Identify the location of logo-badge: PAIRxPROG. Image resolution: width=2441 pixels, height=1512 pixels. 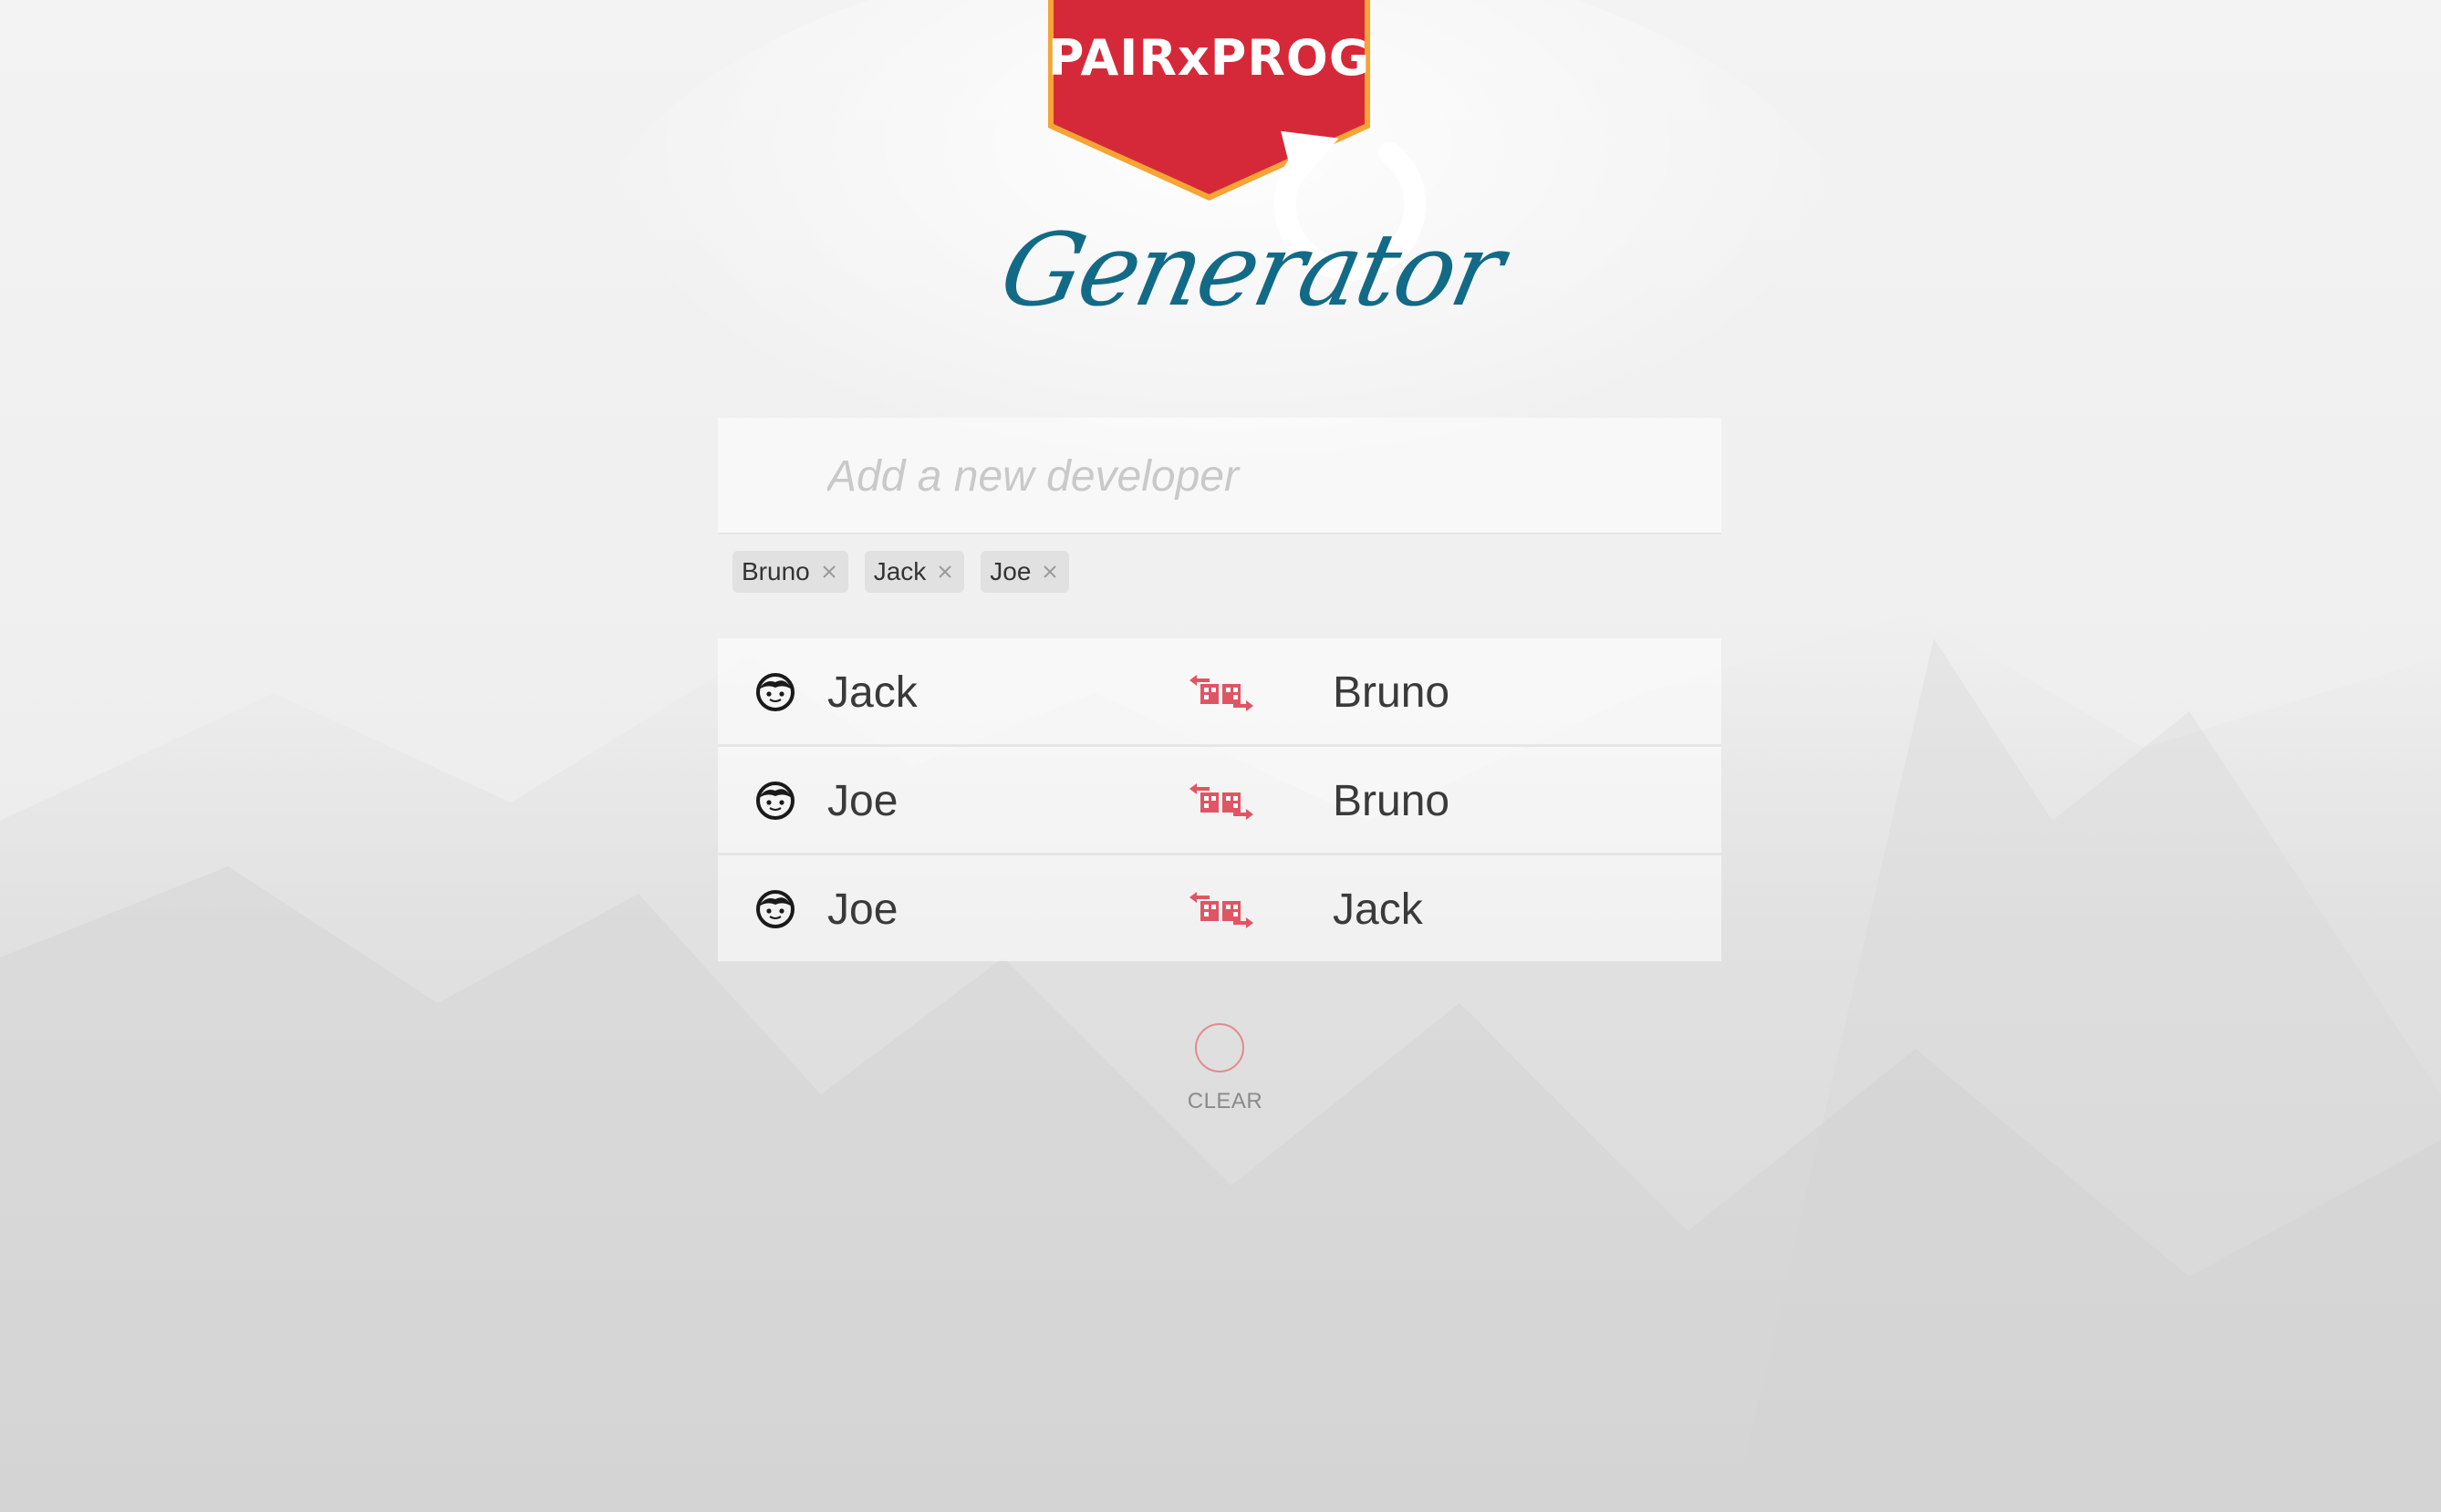
(1236, 140).